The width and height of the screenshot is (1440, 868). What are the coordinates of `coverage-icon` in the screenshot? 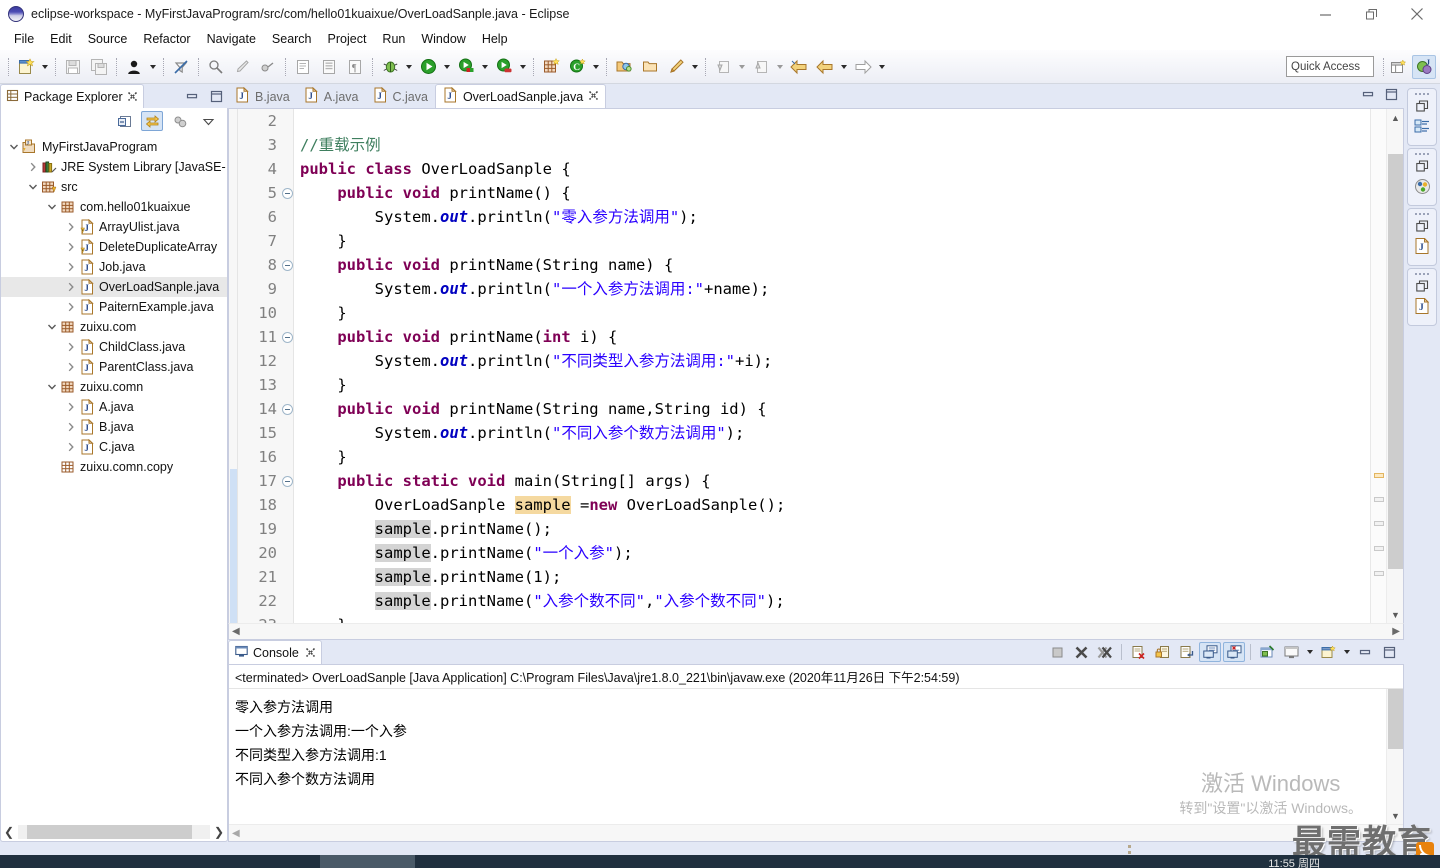 It's located at (466, 67).